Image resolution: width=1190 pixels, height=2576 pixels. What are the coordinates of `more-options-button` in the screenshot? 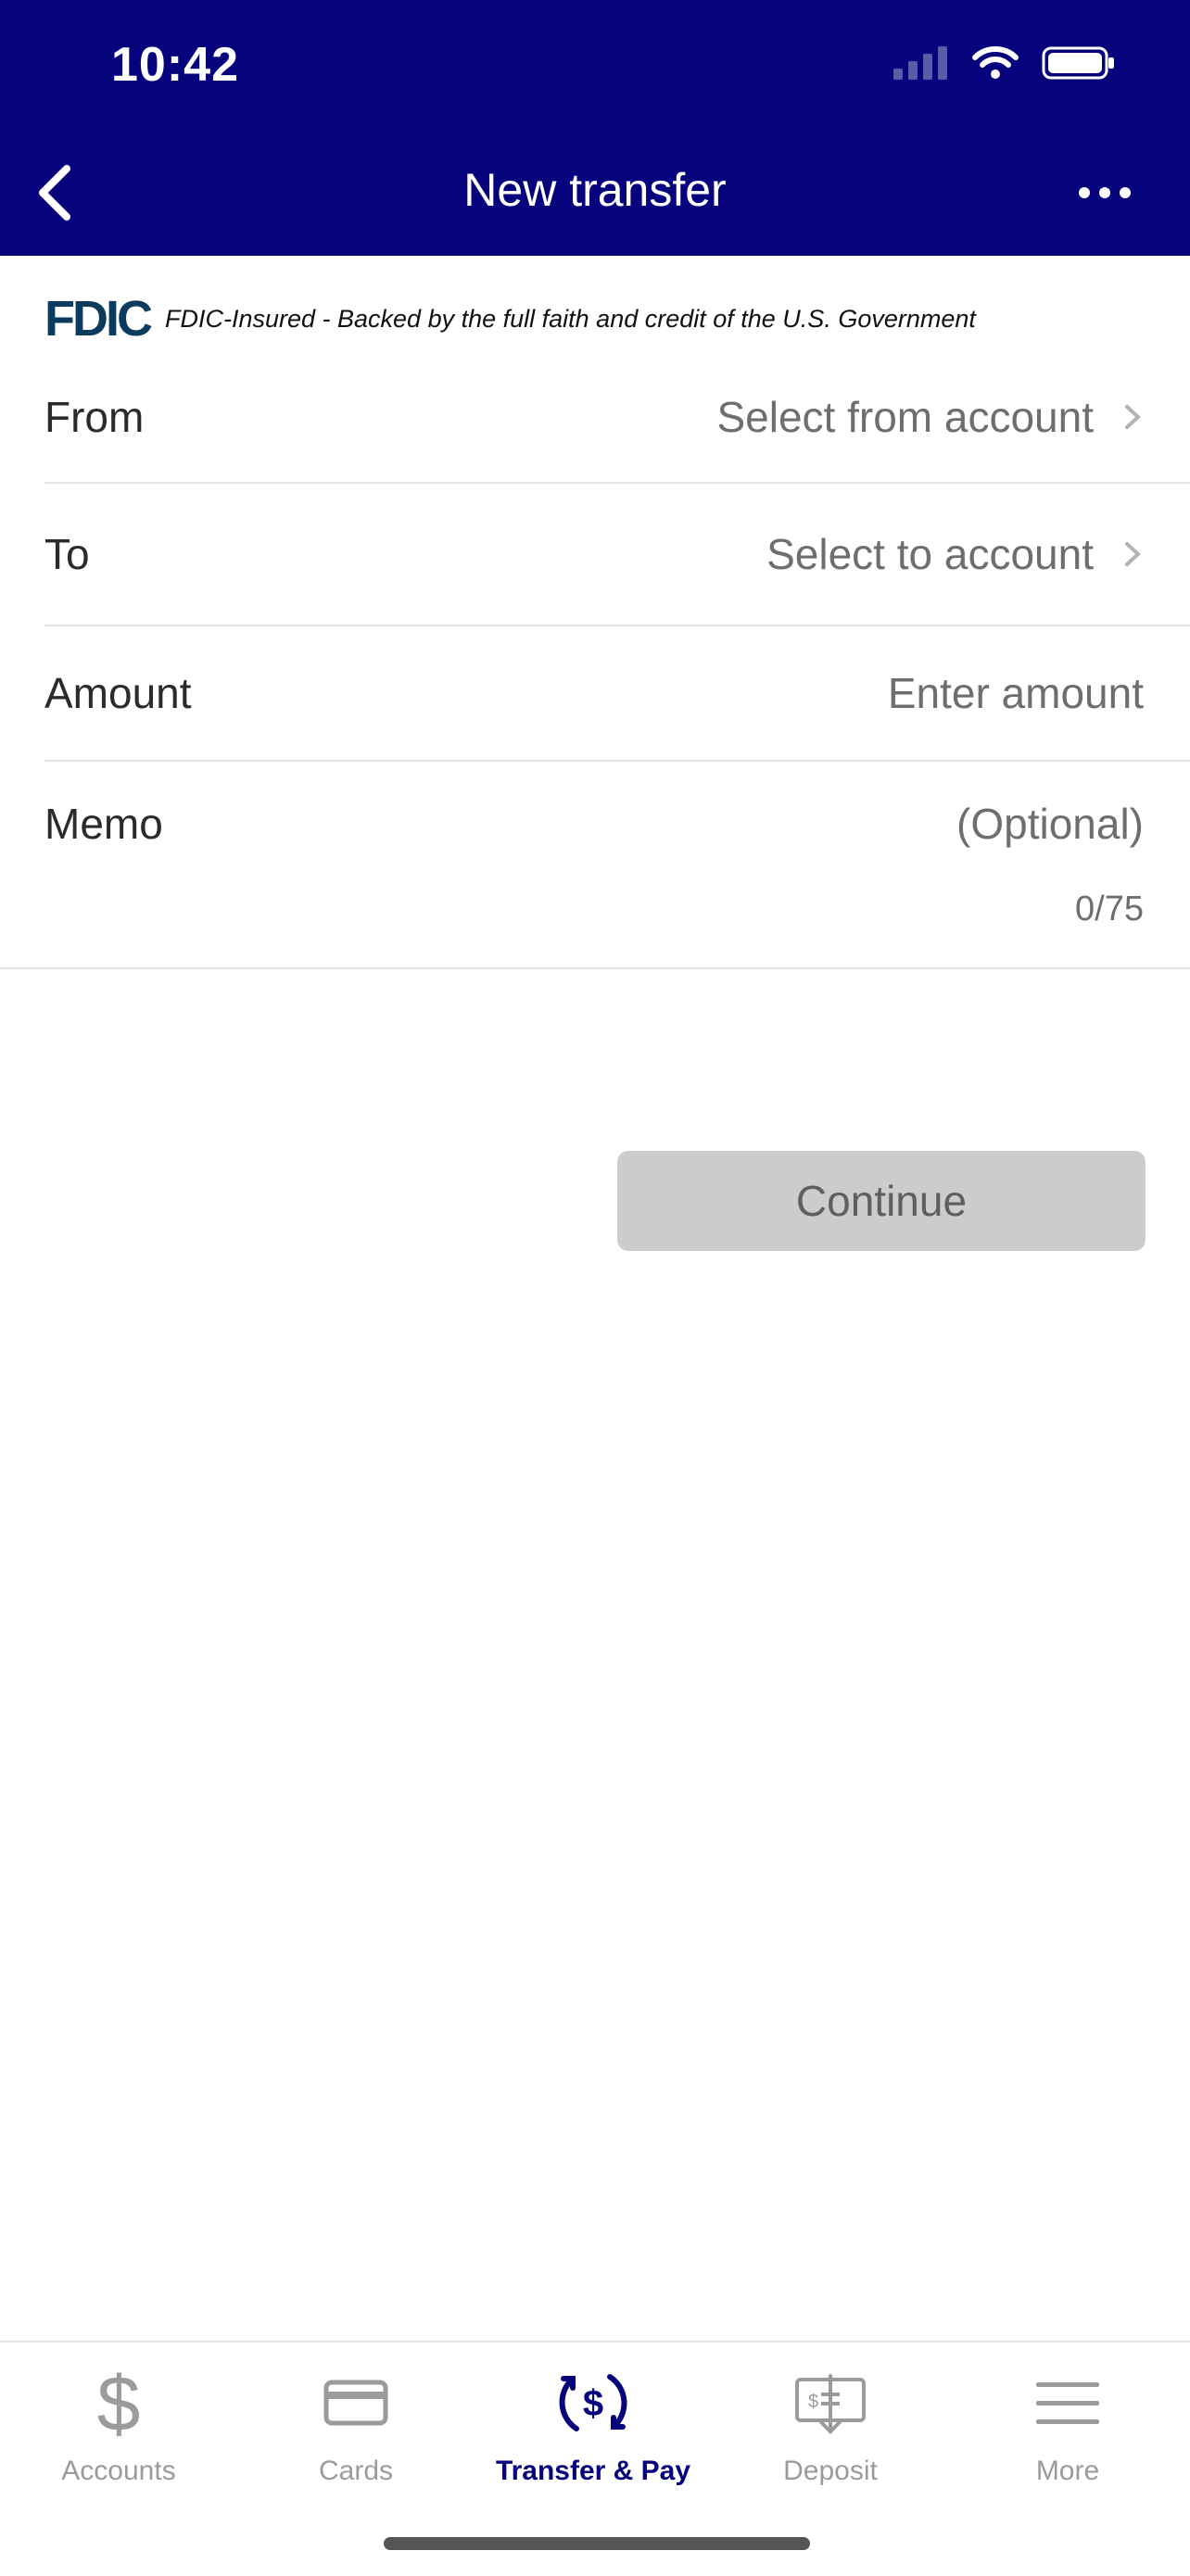 It's located at (1104, 192).